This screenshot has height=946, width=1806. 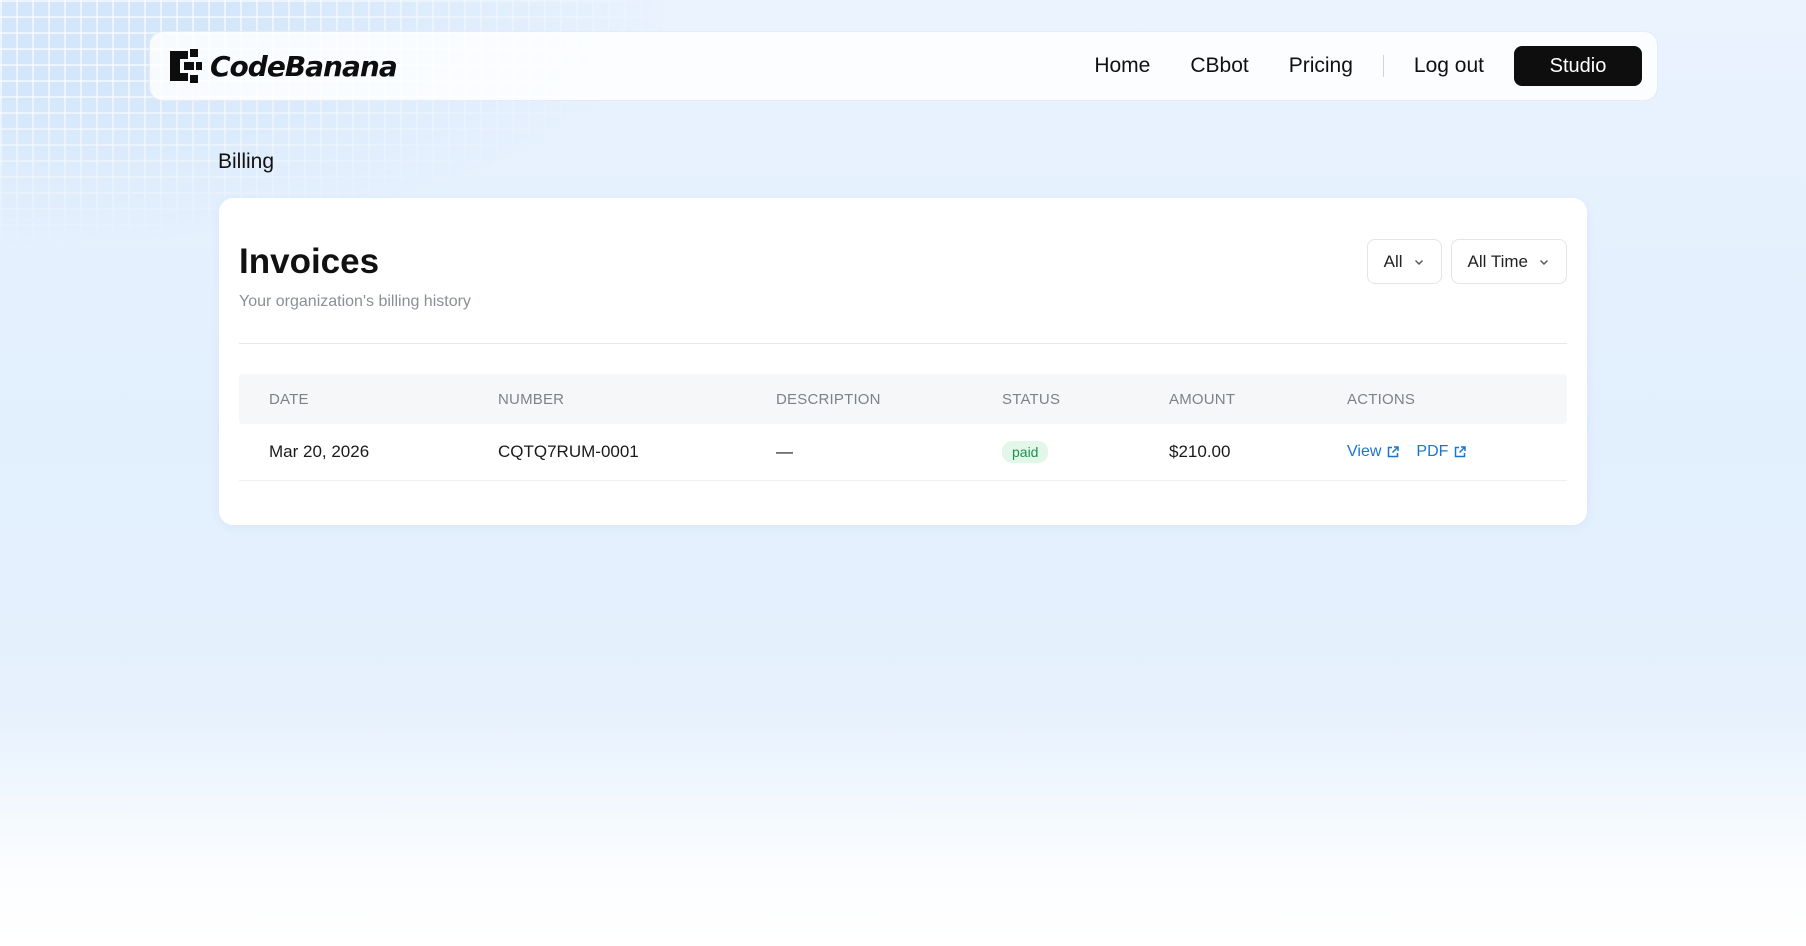 I want to click on column-header-number: NUMBER, so click(x=531, y=399).